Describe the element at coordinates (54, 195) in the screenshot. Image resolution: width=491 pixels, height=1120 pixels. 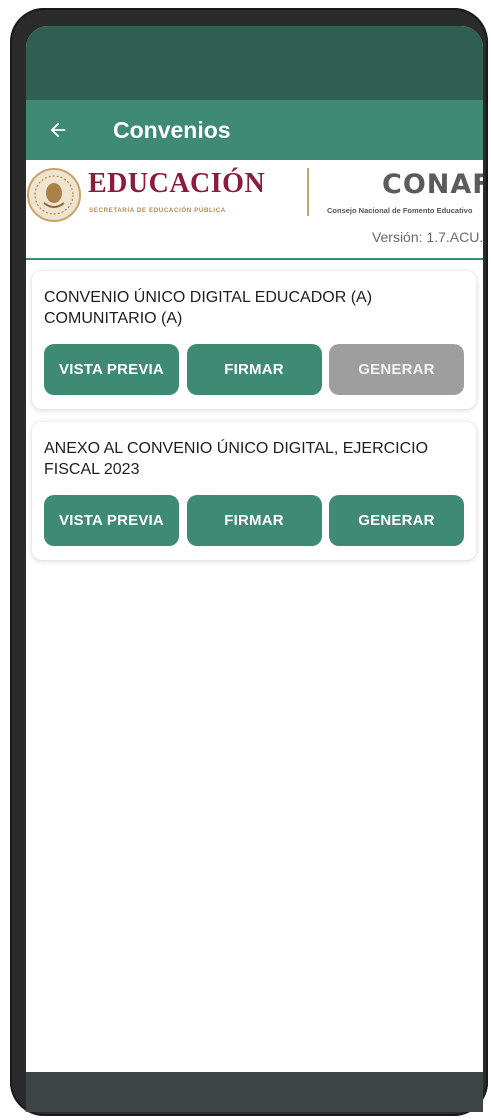
I see `national-seal-icon` at that location.